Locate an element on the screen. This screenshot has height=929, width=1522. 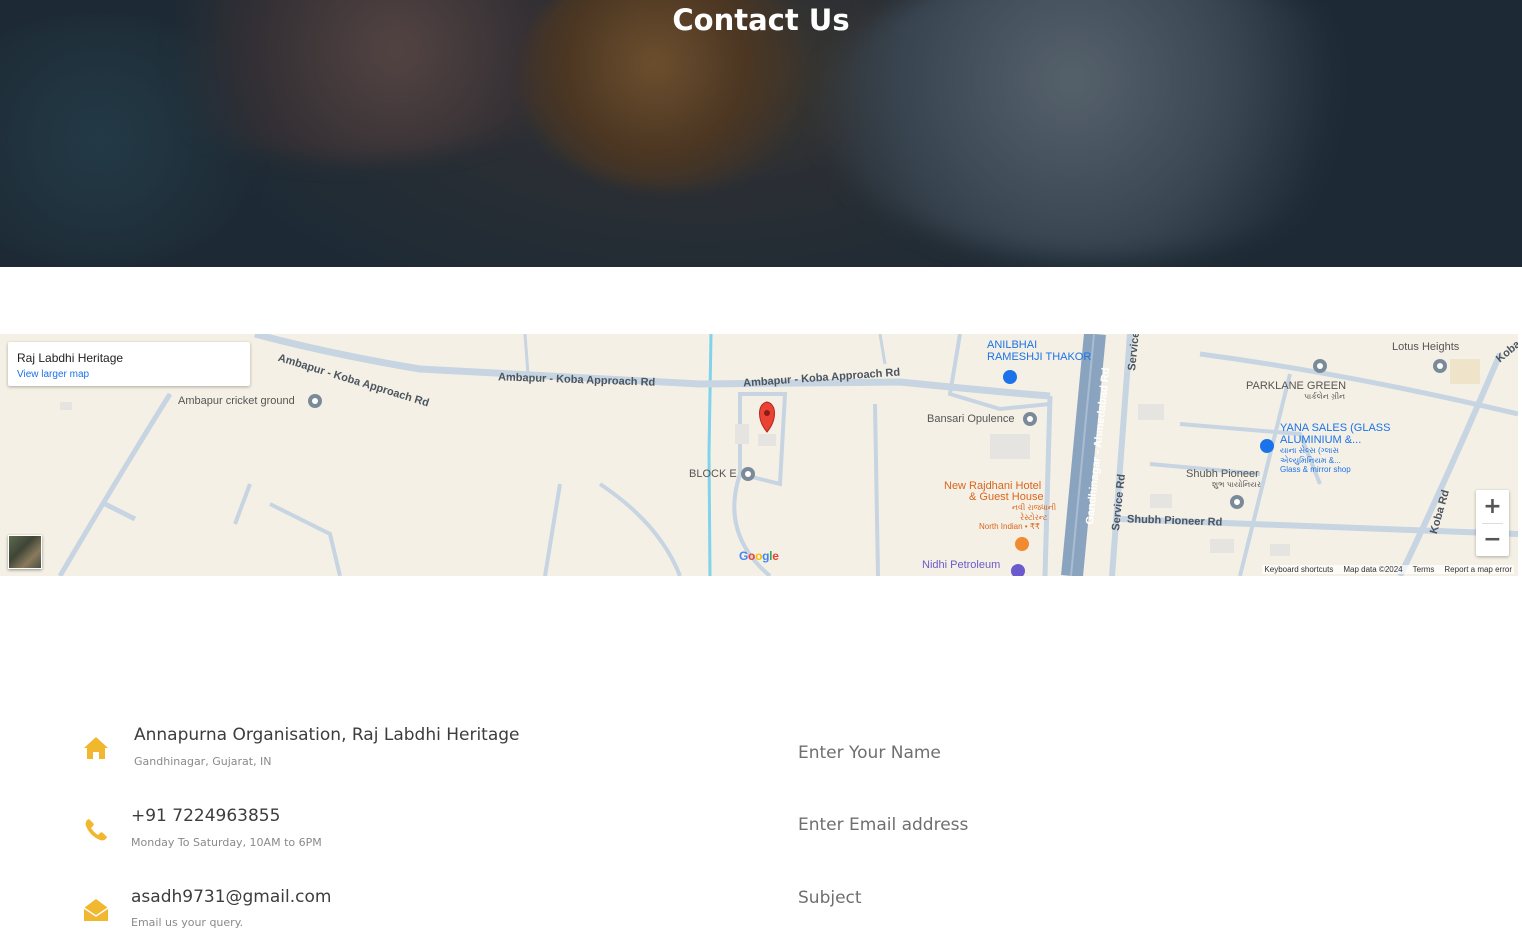
map-poi-label: Shubh Pioneer is located at coordinates (1222, 474).